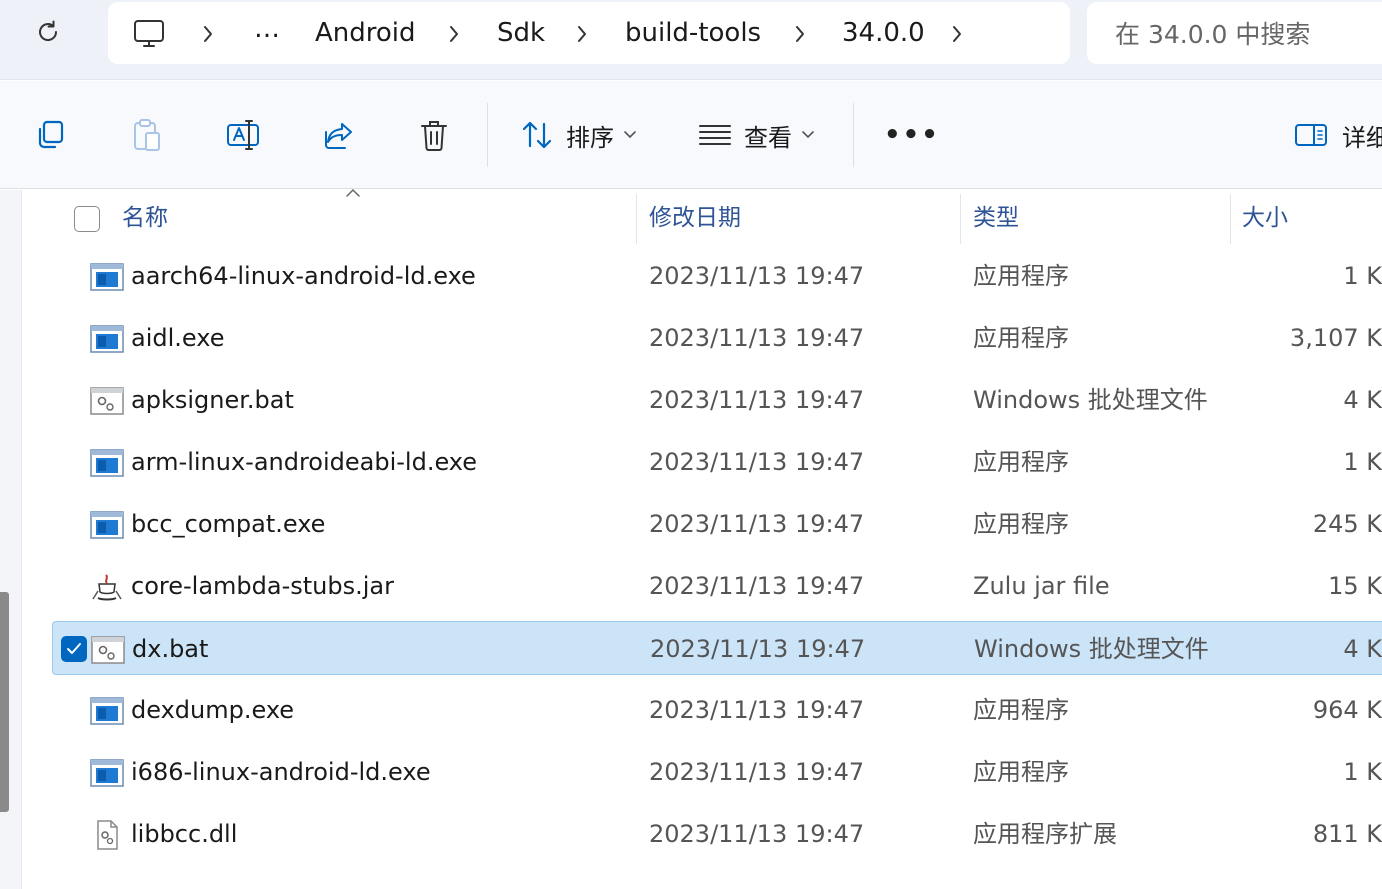  I want to click on column-header-row: 名称 修改日期 类型 大小, so click(702, 216).